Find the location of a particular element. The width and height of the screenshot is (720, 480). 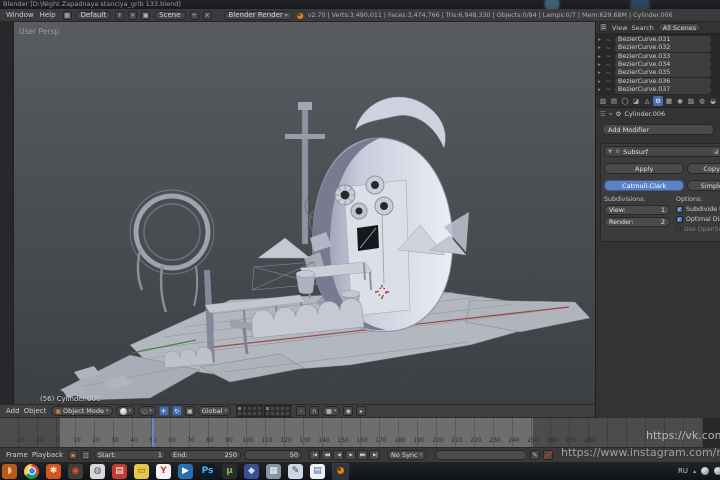

outliner-display-filter: All Scenes is located at coordinates (679, 27).